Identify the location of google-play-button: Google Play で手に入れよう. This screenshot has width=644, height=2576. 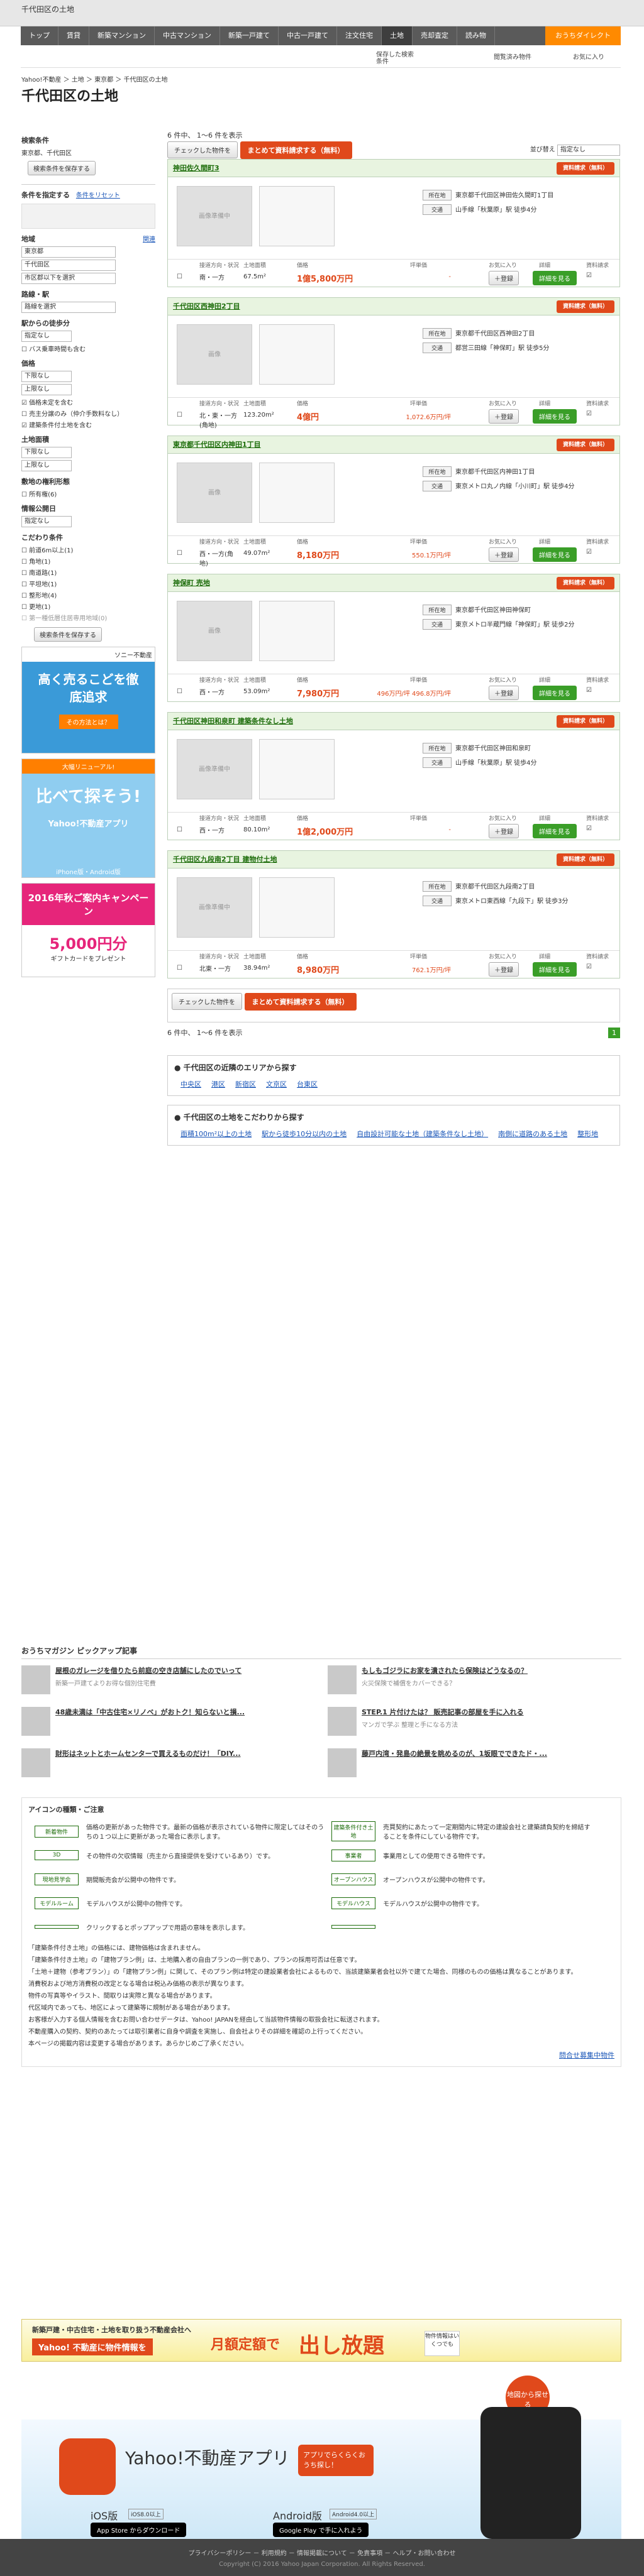
(321, 2530).